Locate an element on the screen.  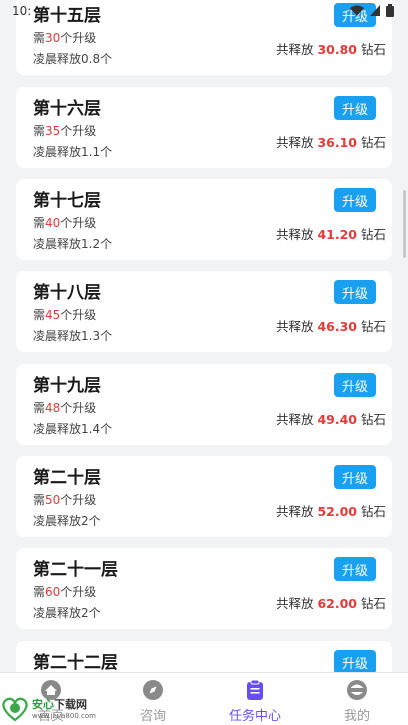
level-card: 第十七层 升级 需40个升级 凌晨释放1.2个 共释放 41.20 钻石 is located at coordinates (204, 219).